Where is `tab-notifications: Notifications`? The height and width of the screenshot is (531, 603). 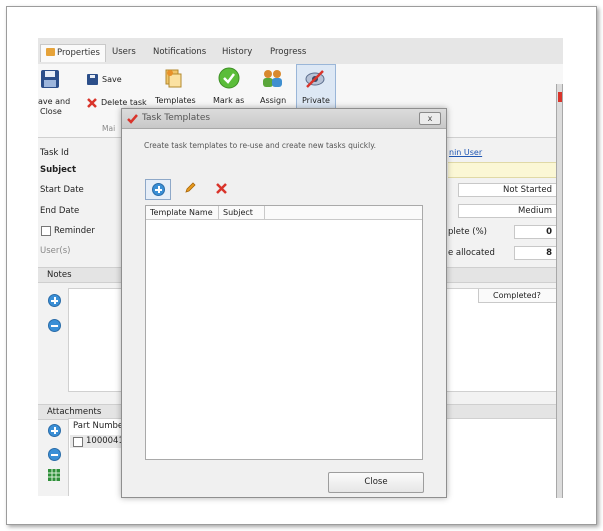
tab-notifications: Notifications is located at coordinates (179, 52).